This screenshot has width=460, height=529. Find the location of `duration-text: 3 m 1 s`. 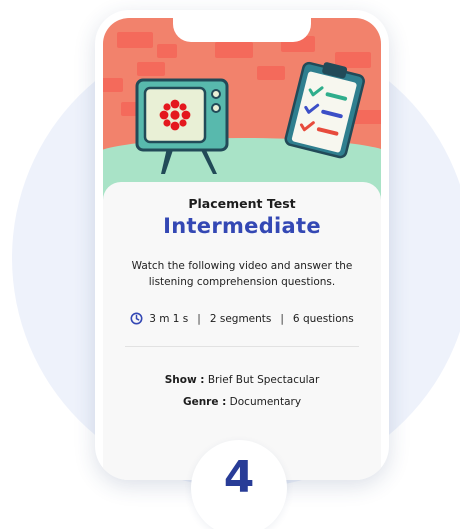

duration-text: 3 m 1 s is located at coordinates (169, 318).